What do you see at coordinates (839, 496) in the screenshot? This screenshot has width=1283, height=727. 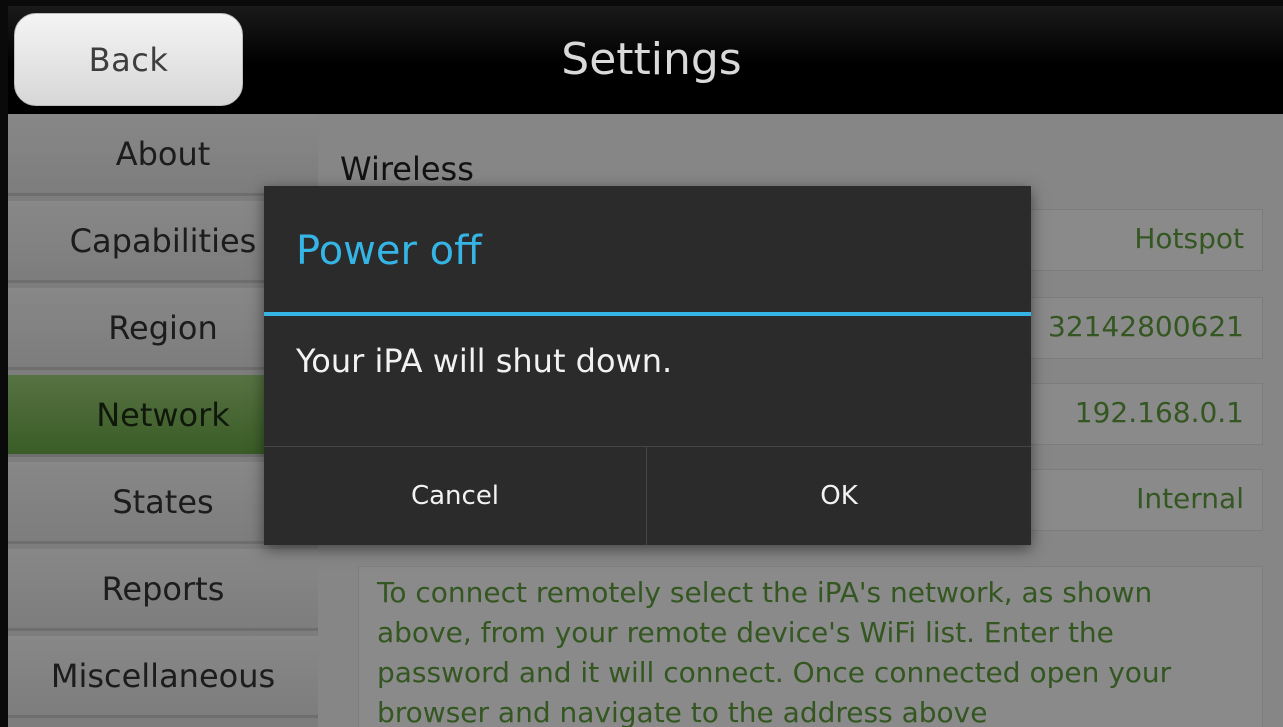 I see `ok-button: OK` at bounding box center [839, 496].